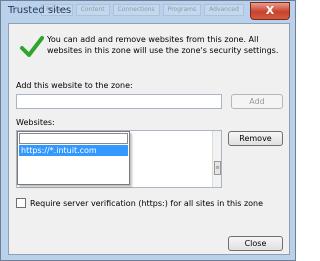 The height and width of the screenshot is (261, 320). I want to click on websites-scrollbar: ≡, so click(216, 159).